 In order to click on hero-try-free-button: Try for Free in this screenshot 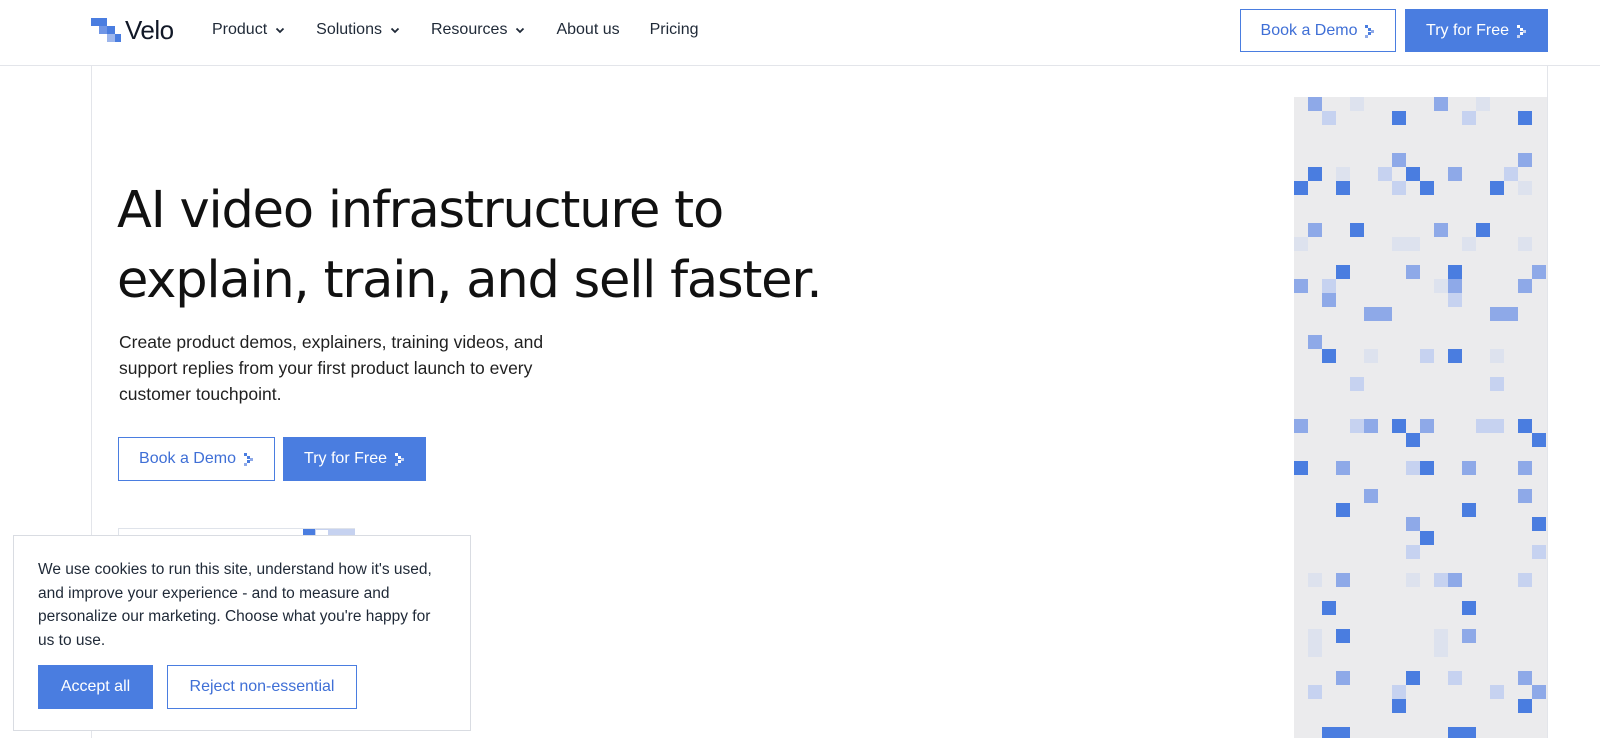, I will do `click(354, 459)`.